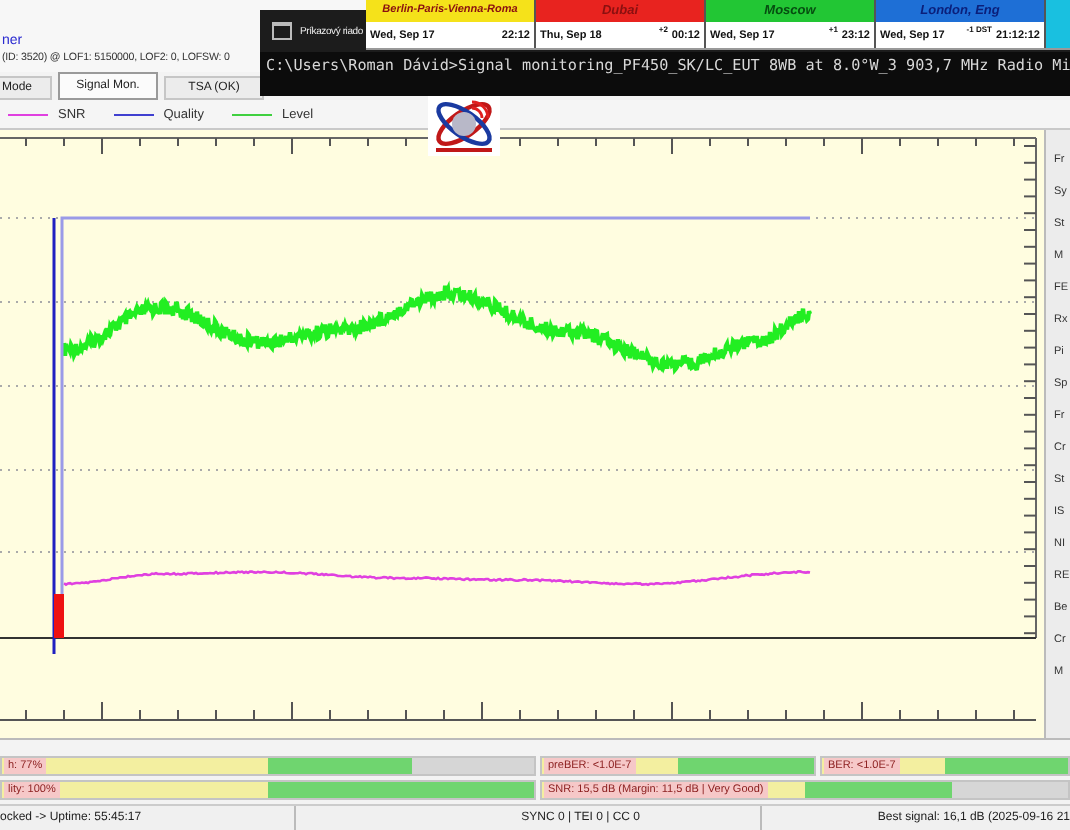  What do you see at coordinates (59, 615) in the screenshot?
I see `signal-bar` at bounding box center [59, 615].